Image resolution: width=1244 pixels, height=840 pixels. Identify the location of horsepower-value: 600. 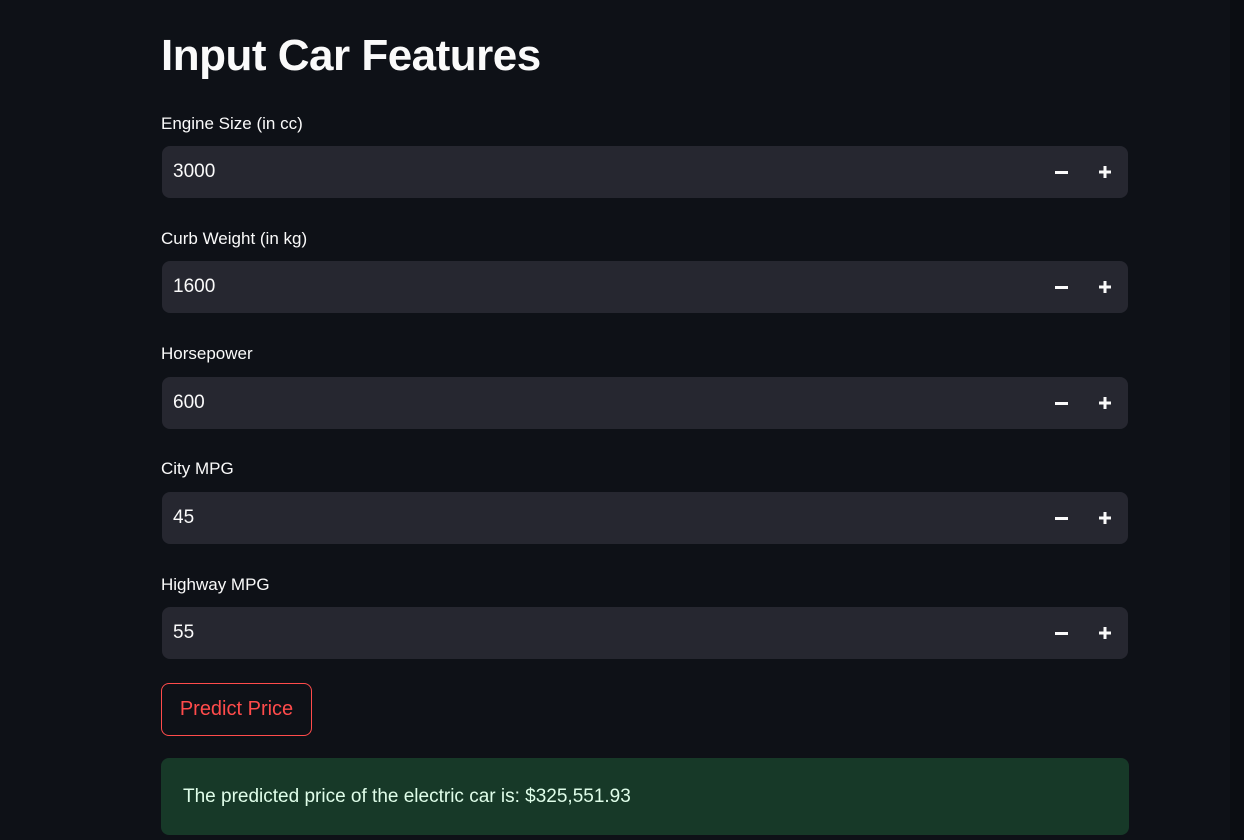
(600, 403).